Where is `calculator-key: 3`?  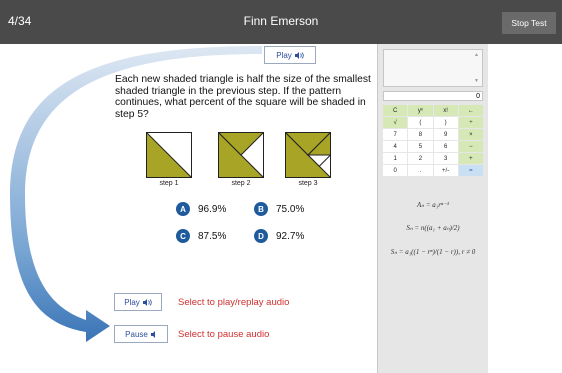
calculator-key: 3 is located at coordinates (445, 158).